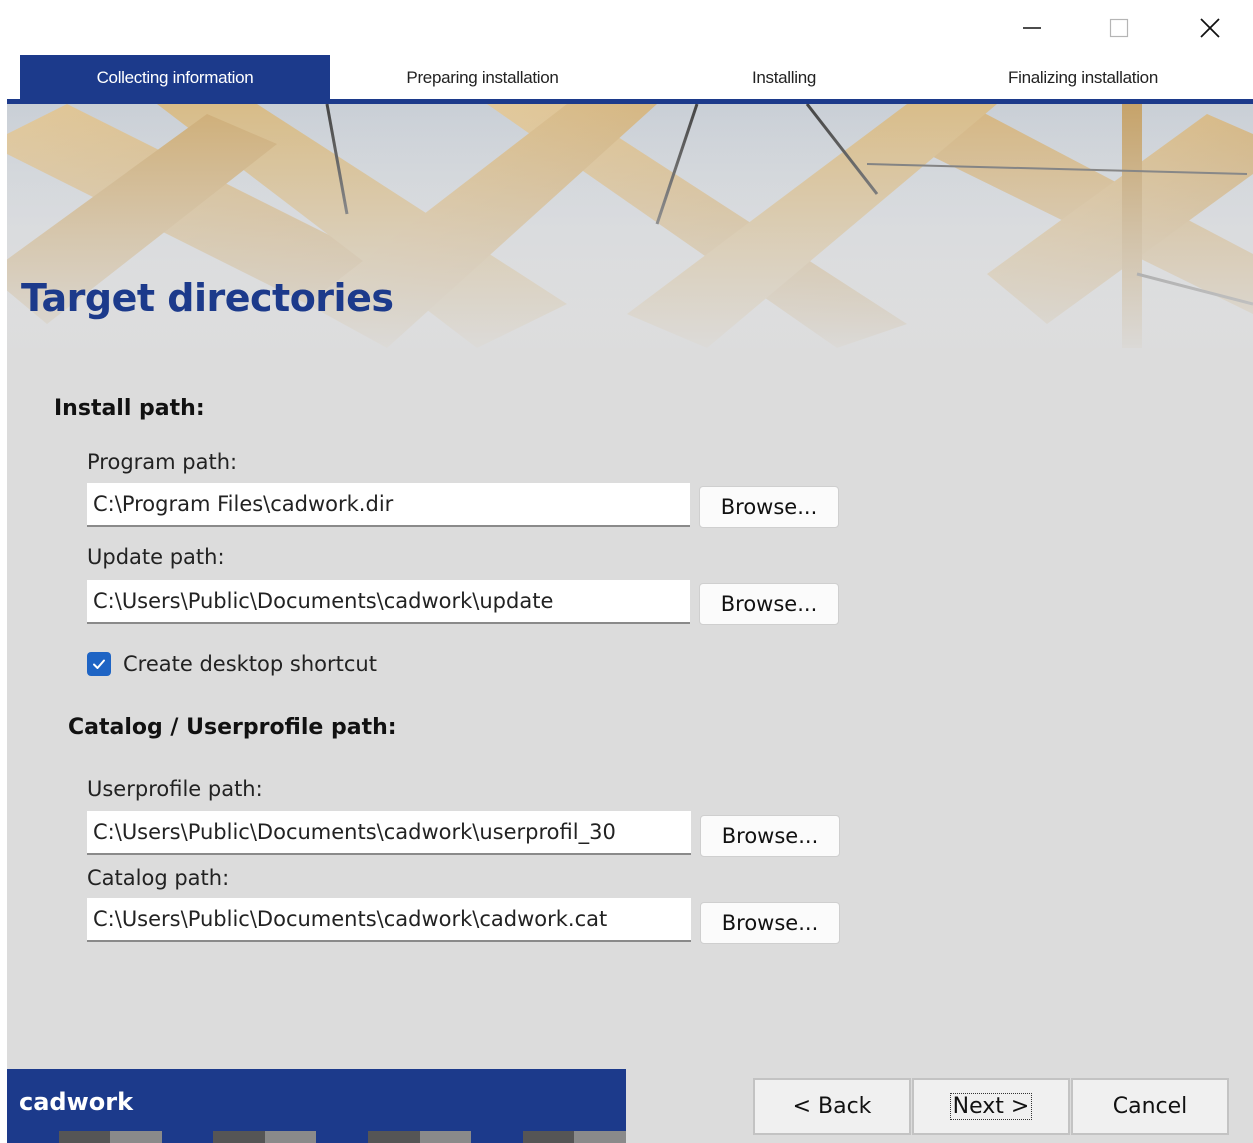 The width and height of the screenshot is (1253, 1143). I want to click on brand-label: cadwork, so click(76, 1102).